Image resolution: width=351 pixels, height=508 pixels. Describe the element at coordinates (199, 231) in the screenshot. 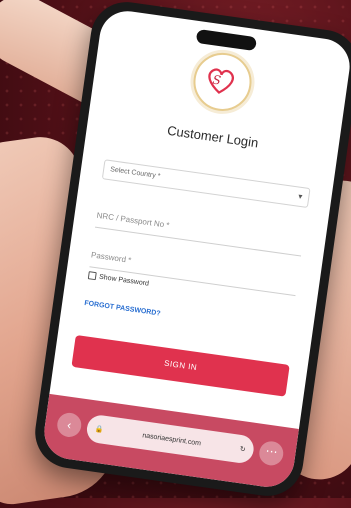

I see `nrc-passport-input: NRC / Passport No *` at that location.